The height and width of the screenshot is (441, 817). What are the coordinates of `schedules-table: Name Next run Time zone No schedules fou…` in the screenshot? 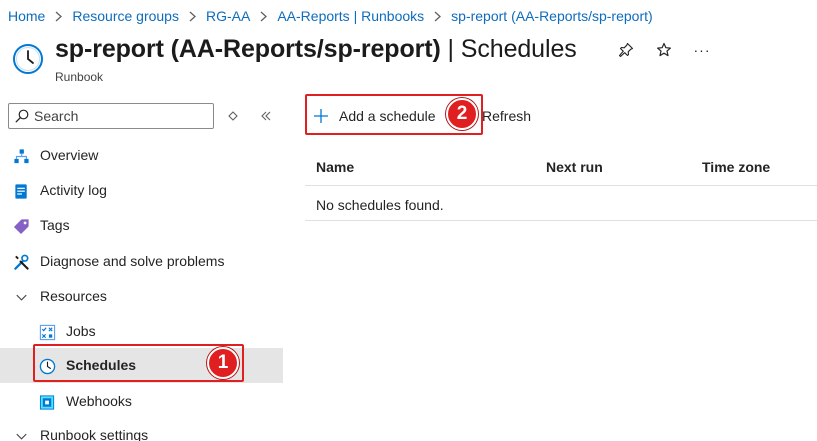 It's located at (561, 184).